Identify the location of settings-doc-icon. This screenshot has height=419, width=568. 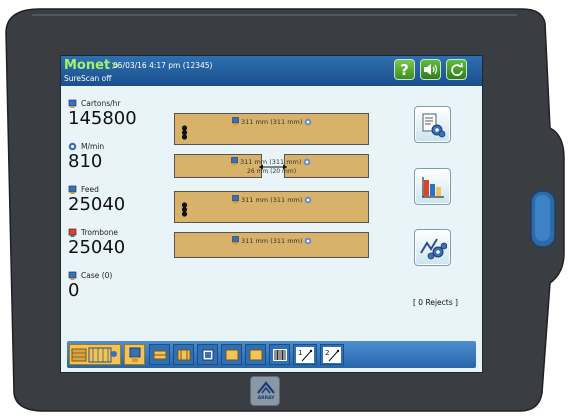
(433, 125).